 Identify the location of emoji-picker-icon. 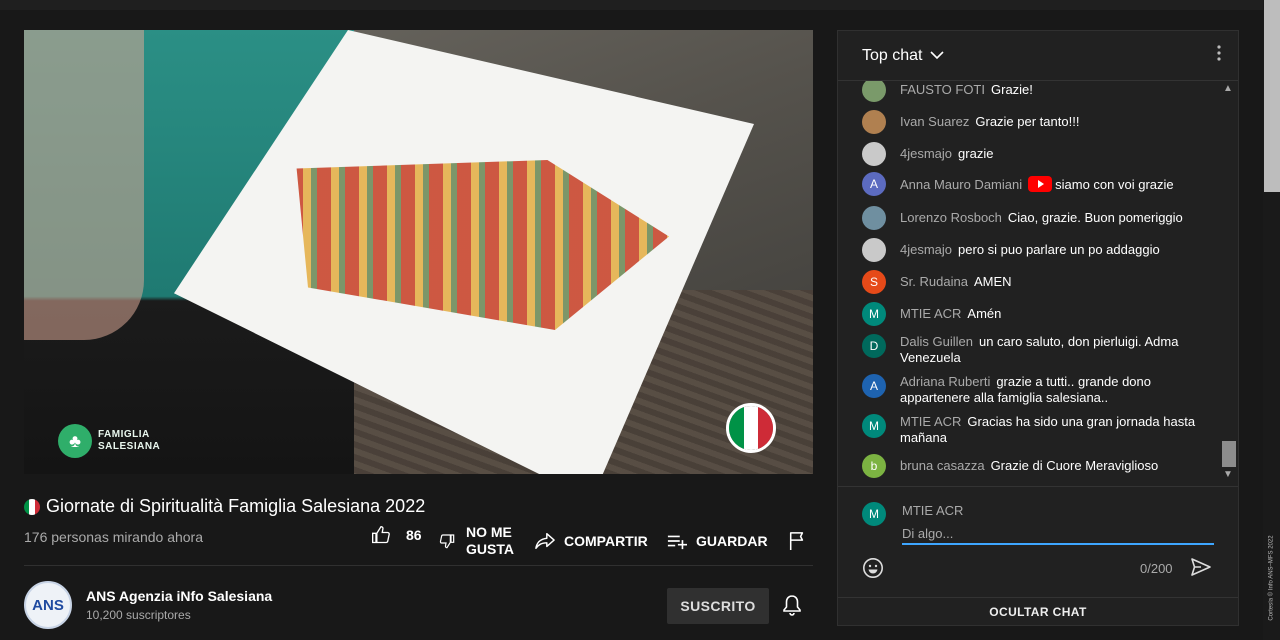
(873, 570).